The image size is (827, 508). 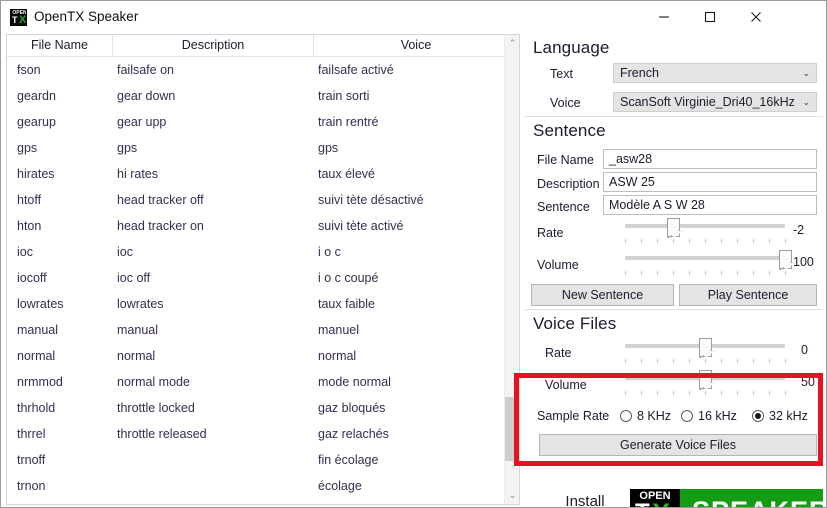 I want to click on close-icon, so click(x=756, y=17).